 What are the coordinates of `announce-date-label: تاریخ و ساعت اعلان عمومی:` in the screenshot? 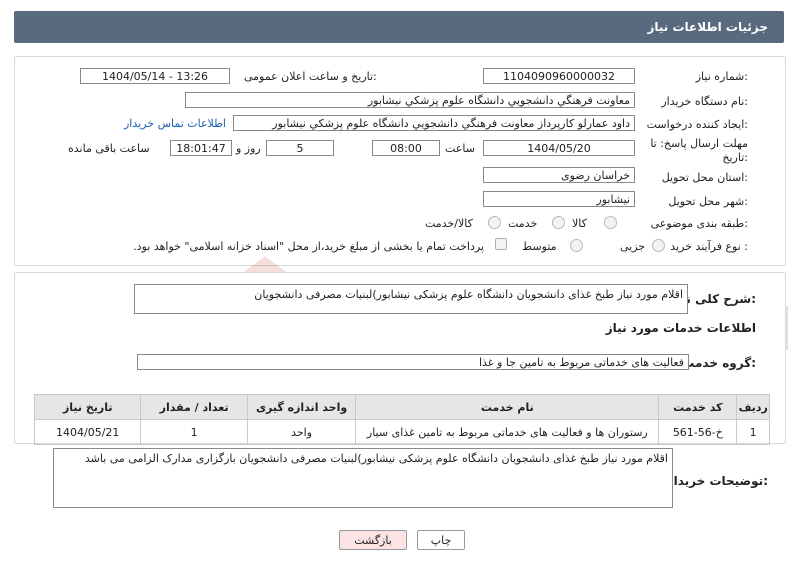 It's located at (310, 76).